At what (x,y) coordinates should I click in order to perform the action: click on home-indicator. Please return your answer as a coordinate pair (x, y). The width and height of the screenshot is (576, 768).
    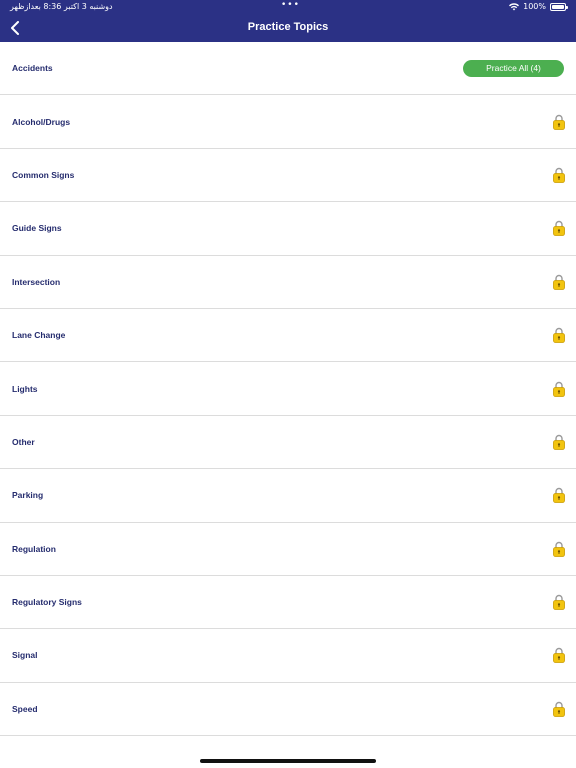
    Looking at the image, I should click on (288, 761).